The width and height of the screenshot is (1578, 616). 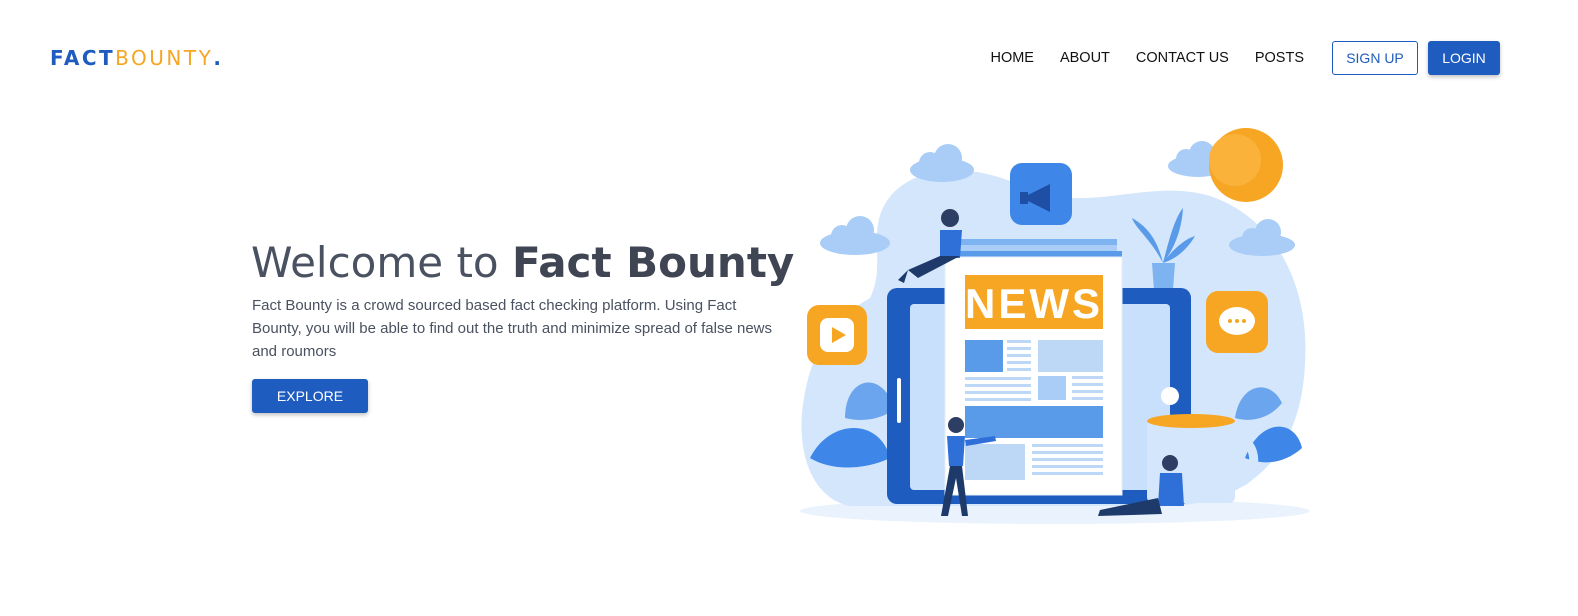 I want to click on hero-title: Welcome to Fact Bounty, so click(x=522, y=262).